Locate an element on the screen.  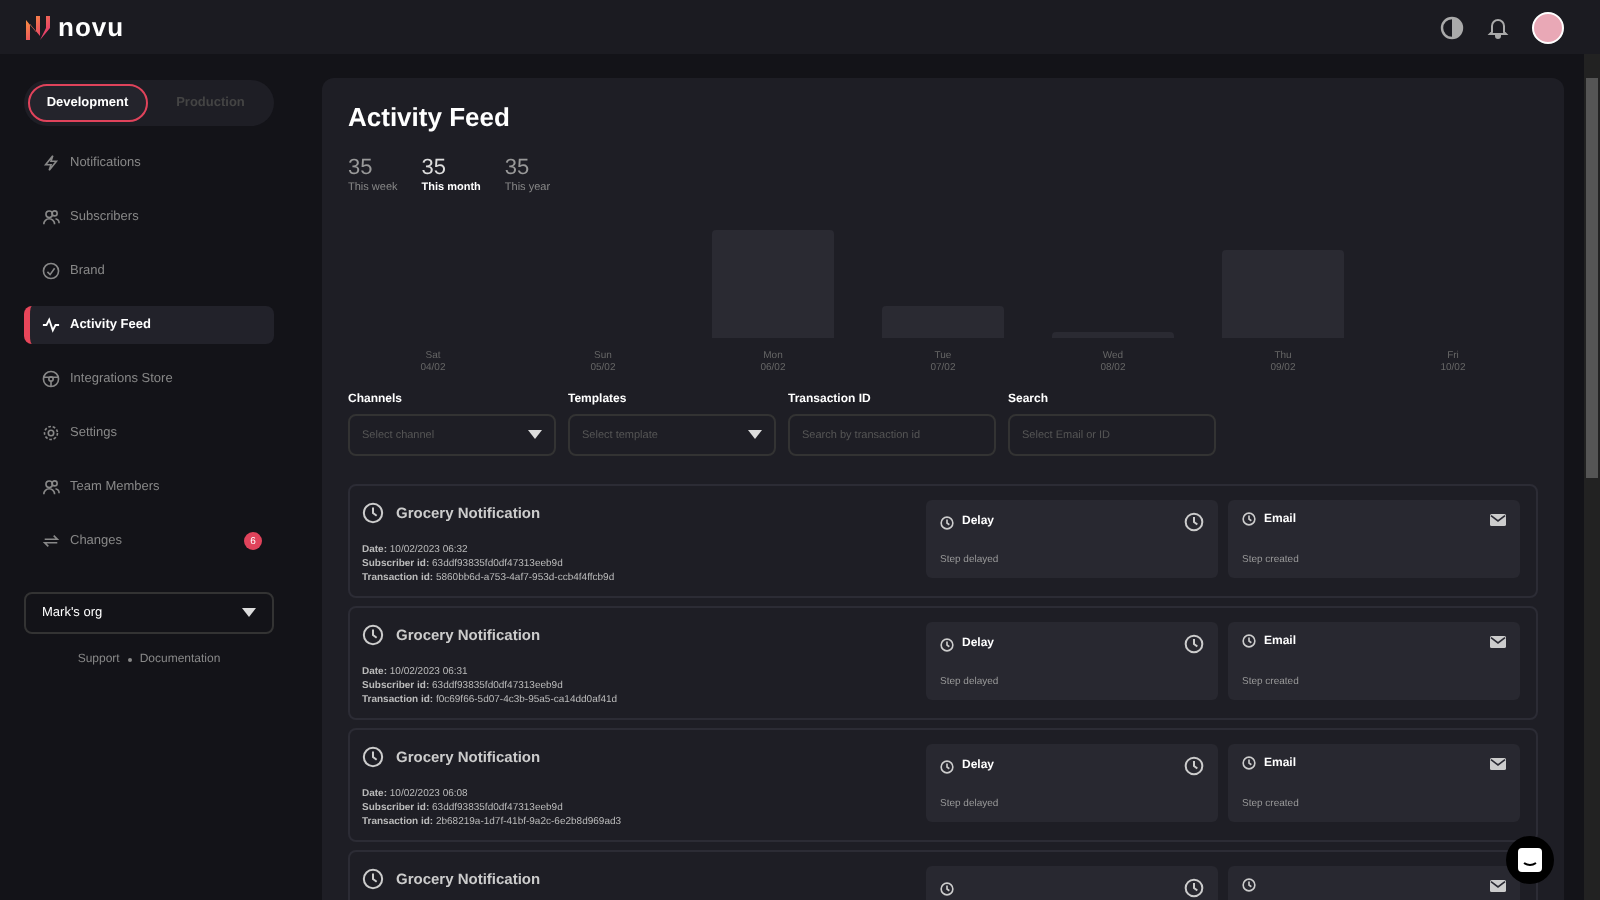
pulse-icon is located at coordinates (51, 325).